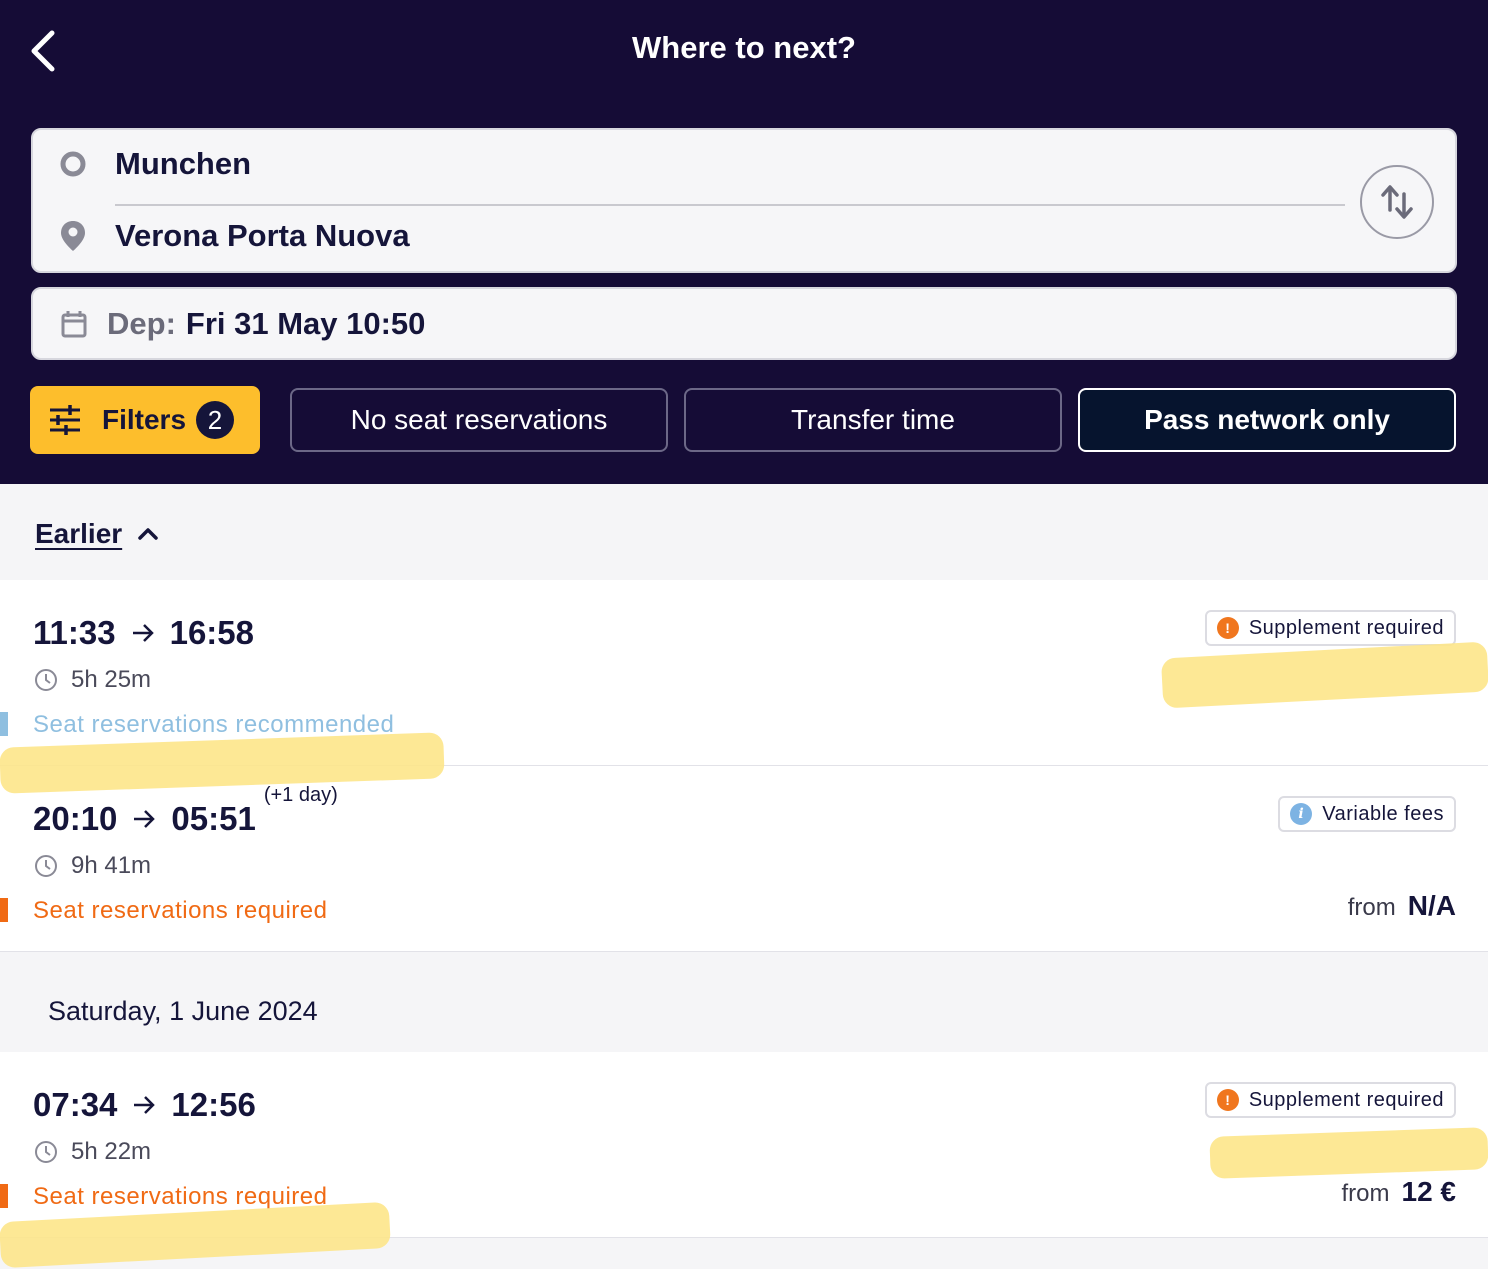  Describe the element at coordinates (703, 236) in the screenshot. I see `destination-field: Verona Porta Nuova` at that location.